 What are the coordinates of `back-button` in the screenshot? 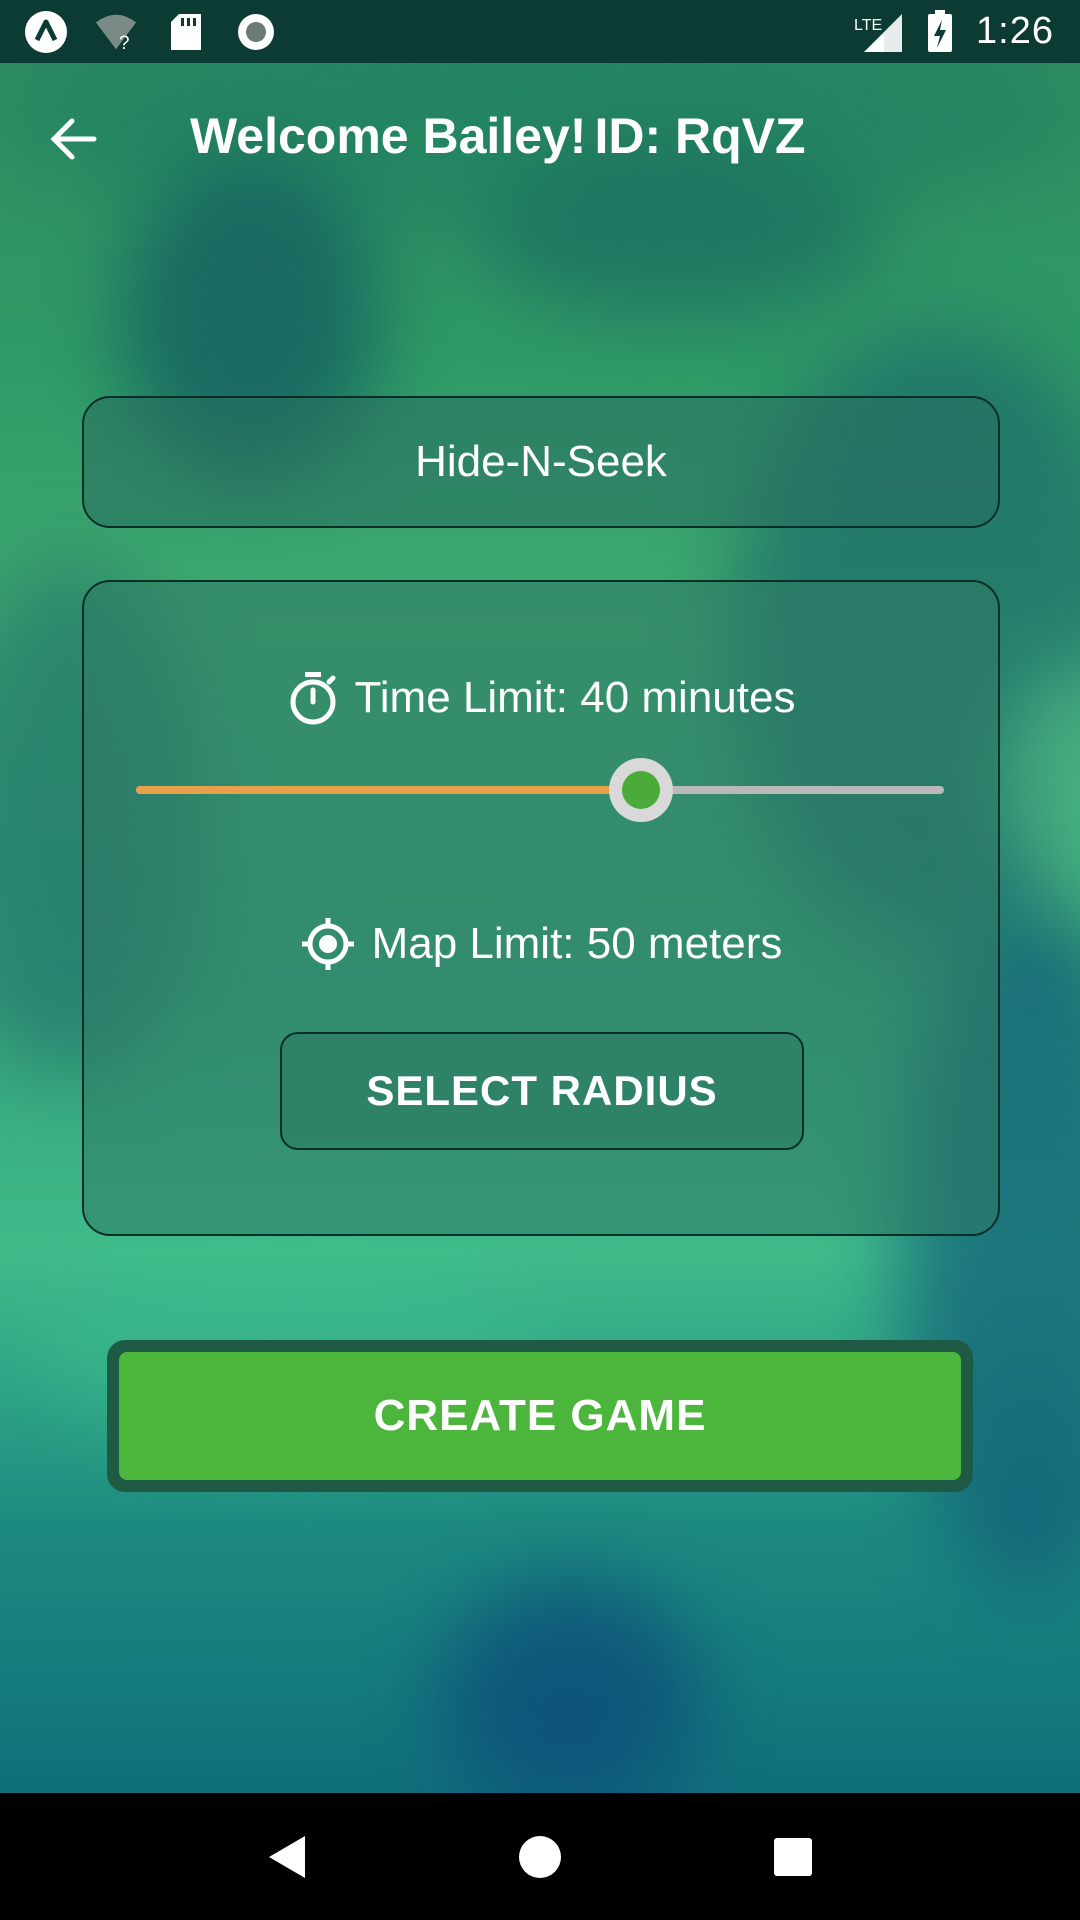 It's located at (74, 139).